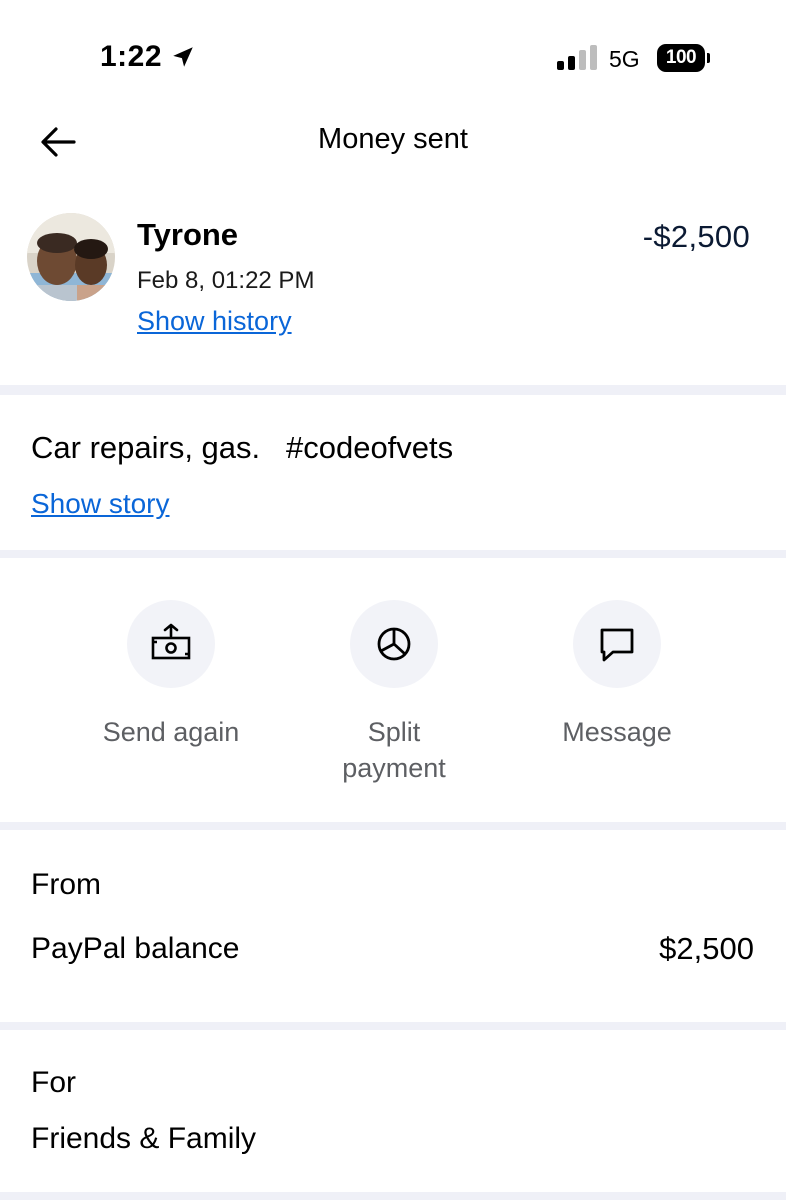 This screenshot has height=1200, width=786. What do you see at coordinates (188, 234) in the screenshot?
I see `recipient-name: Tyrone` at bounding box center [188, 234].